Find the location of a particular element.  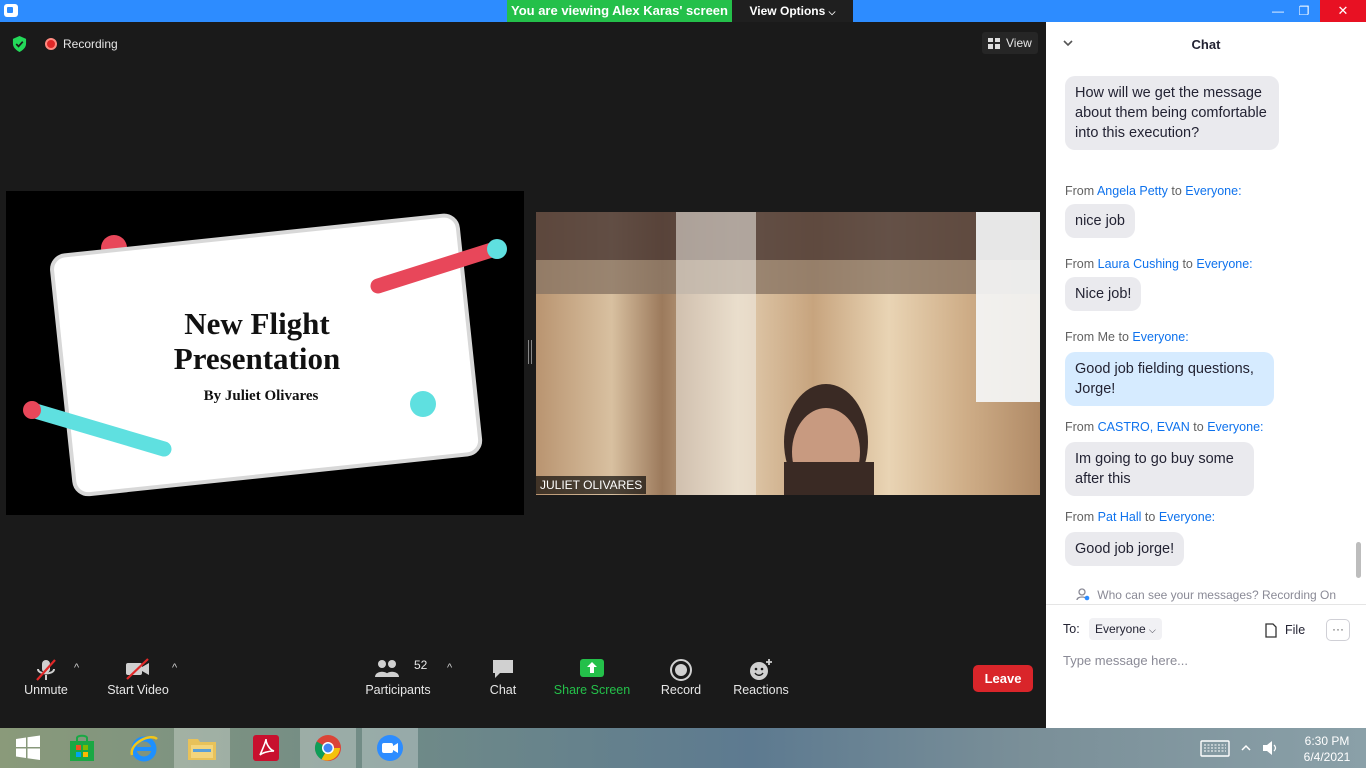

recipient-select: Everyone ⌵ is located at coordinates (1125, 629).